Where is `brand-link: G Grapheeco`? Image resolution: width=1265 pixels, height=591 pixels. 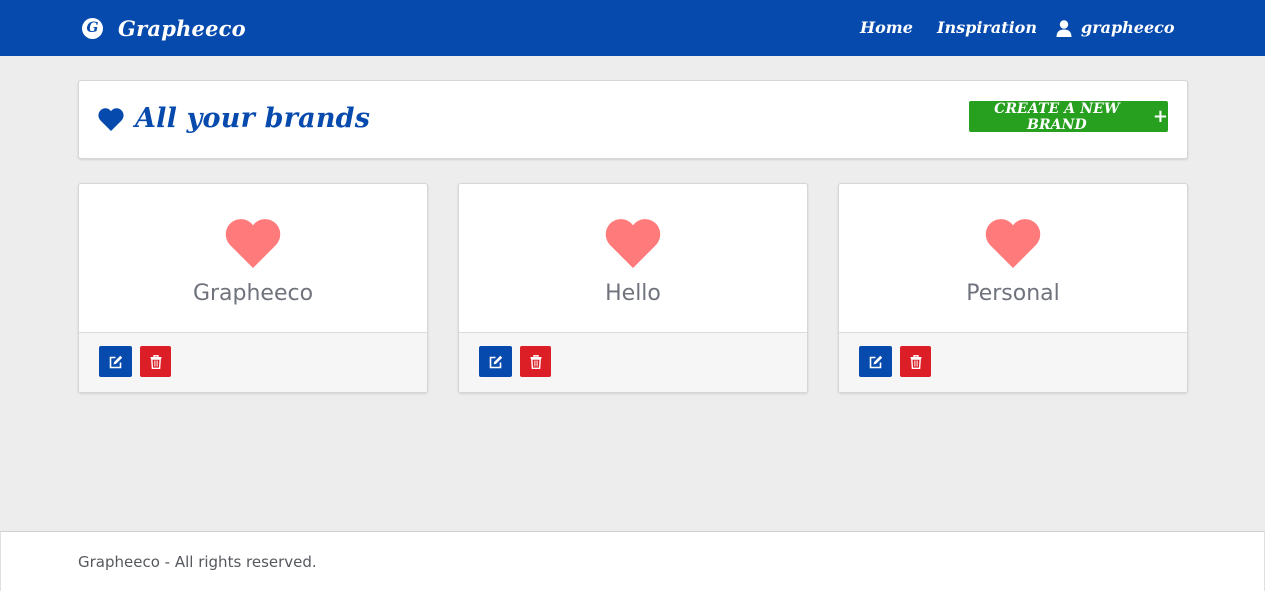 brand-link: G Grapheeco is located at coordinates (164, 28).